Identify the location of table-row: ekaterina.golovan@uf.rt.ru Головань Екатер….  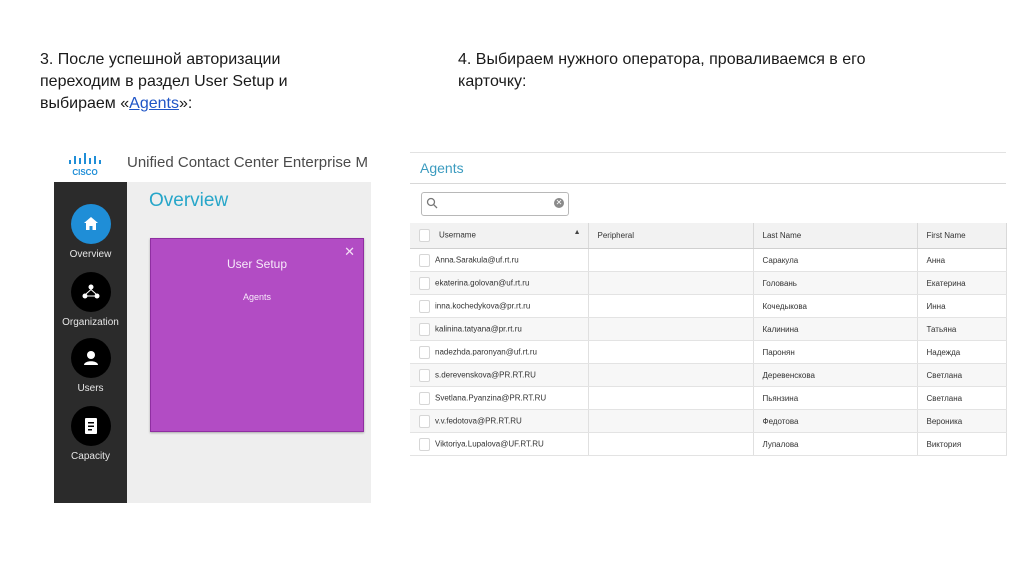
(708, 283).